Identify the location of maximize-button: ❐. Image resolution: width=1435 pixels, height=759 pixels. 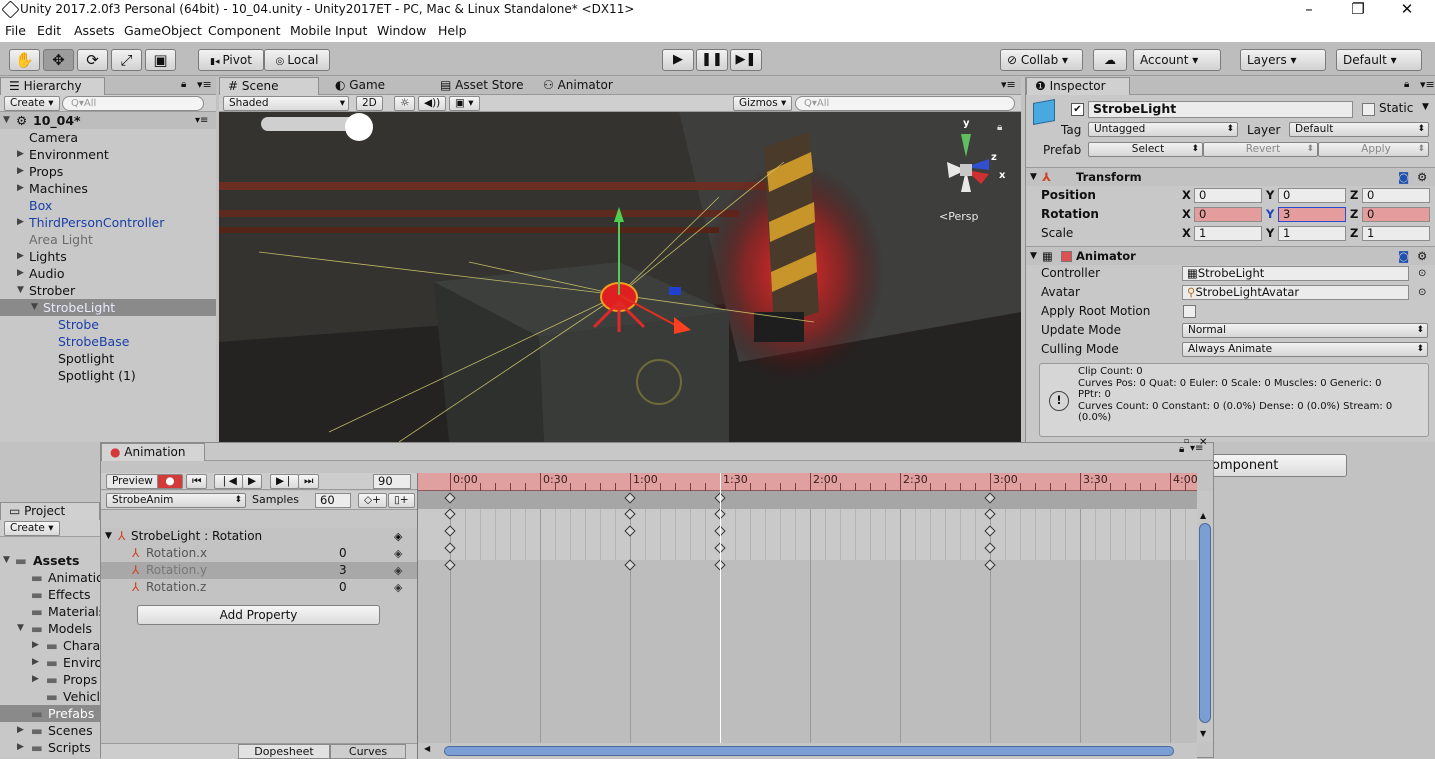
(1358, 10).